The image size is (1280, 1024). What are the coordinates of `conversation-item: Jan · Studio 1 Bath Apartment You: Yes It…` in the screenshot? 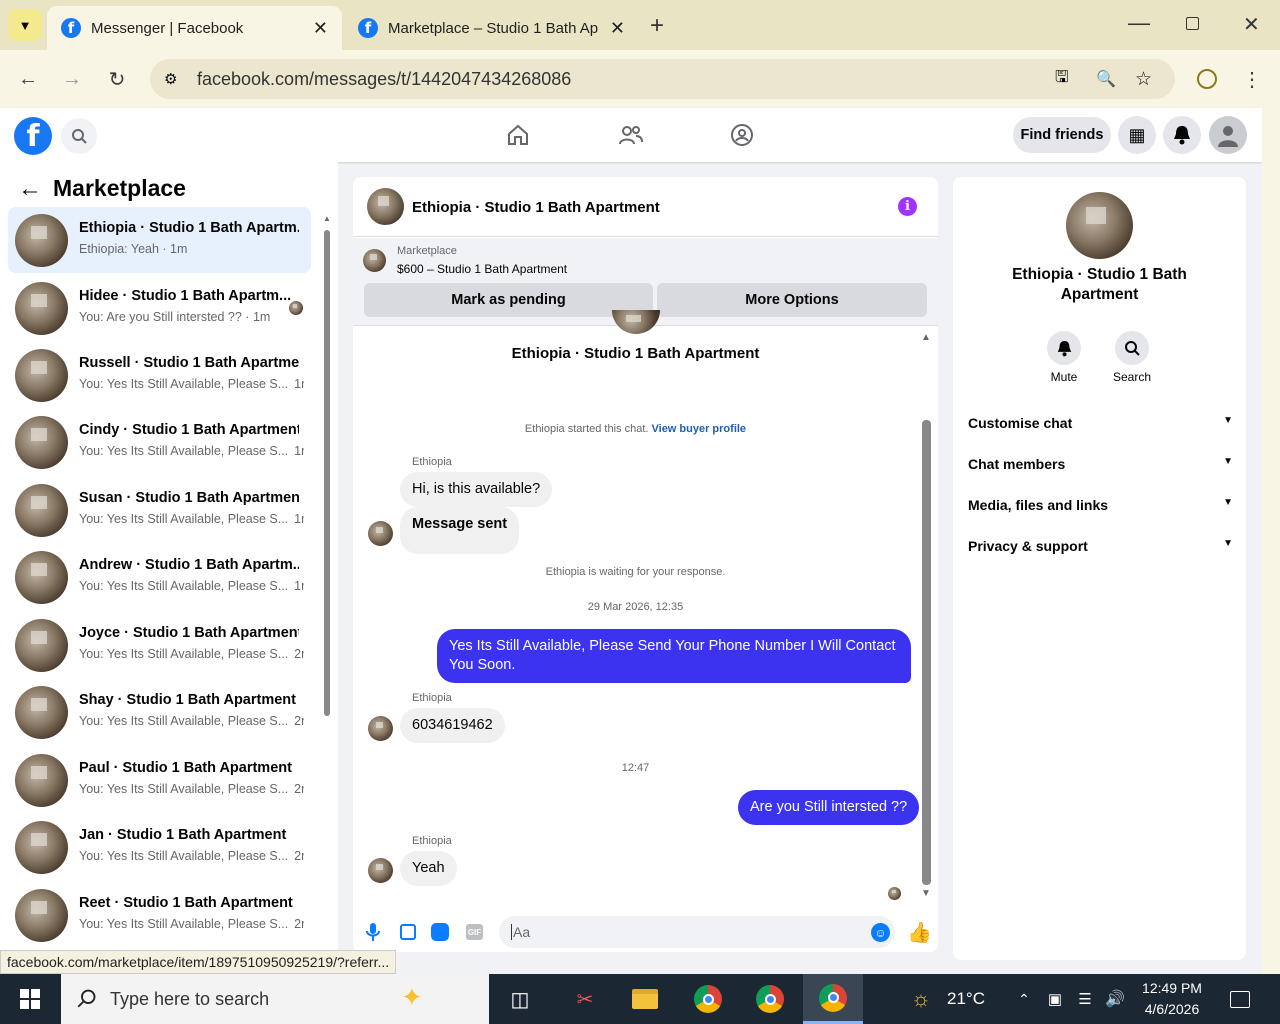 It's located at (159, 847).